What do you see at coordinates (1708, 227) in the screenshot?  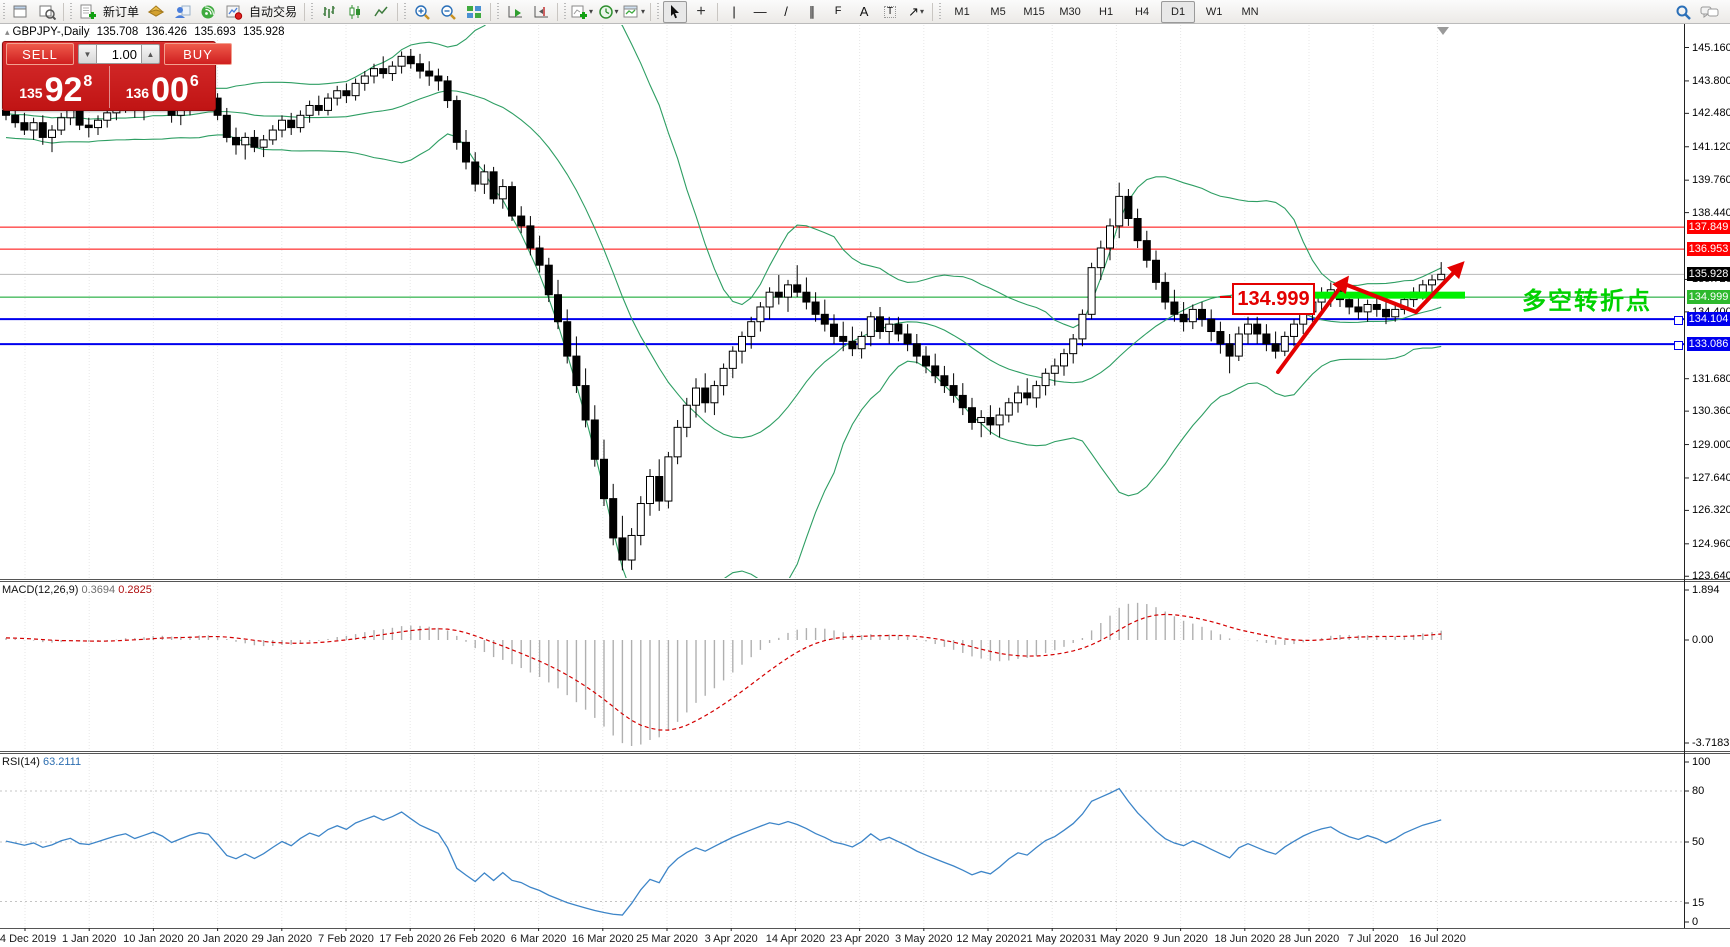 I see `price-level-chip-137.849: 137.849` at bounding box center [1708, 227].